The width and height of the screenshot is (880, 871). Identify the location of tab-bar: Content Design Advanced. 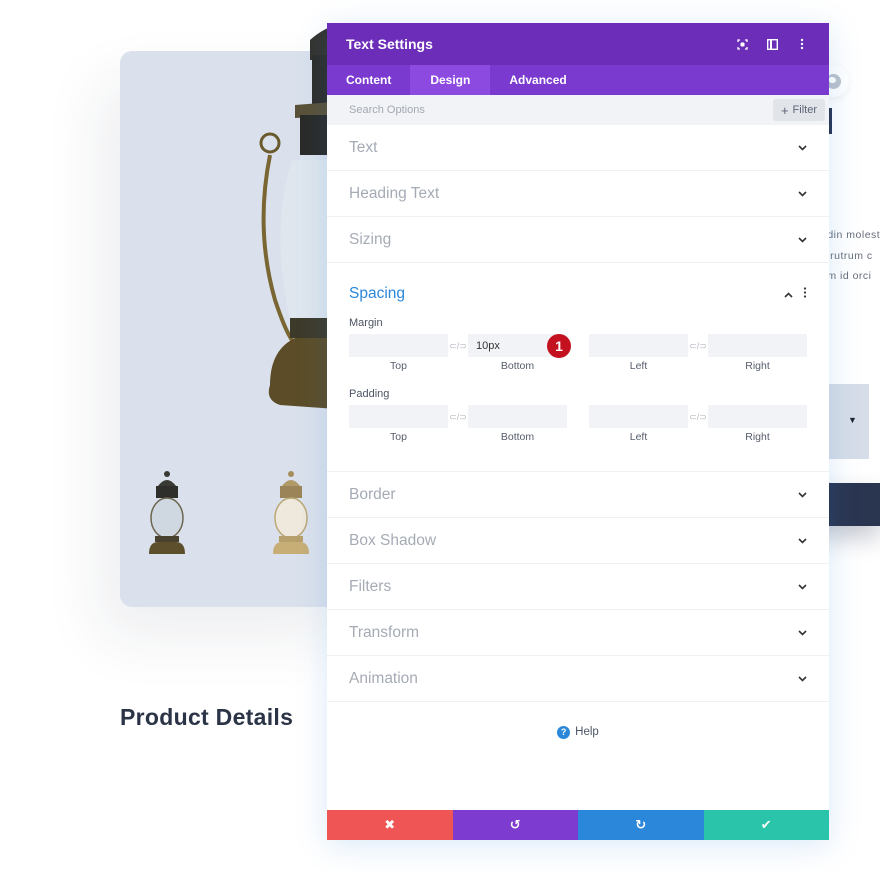
(578, 80).